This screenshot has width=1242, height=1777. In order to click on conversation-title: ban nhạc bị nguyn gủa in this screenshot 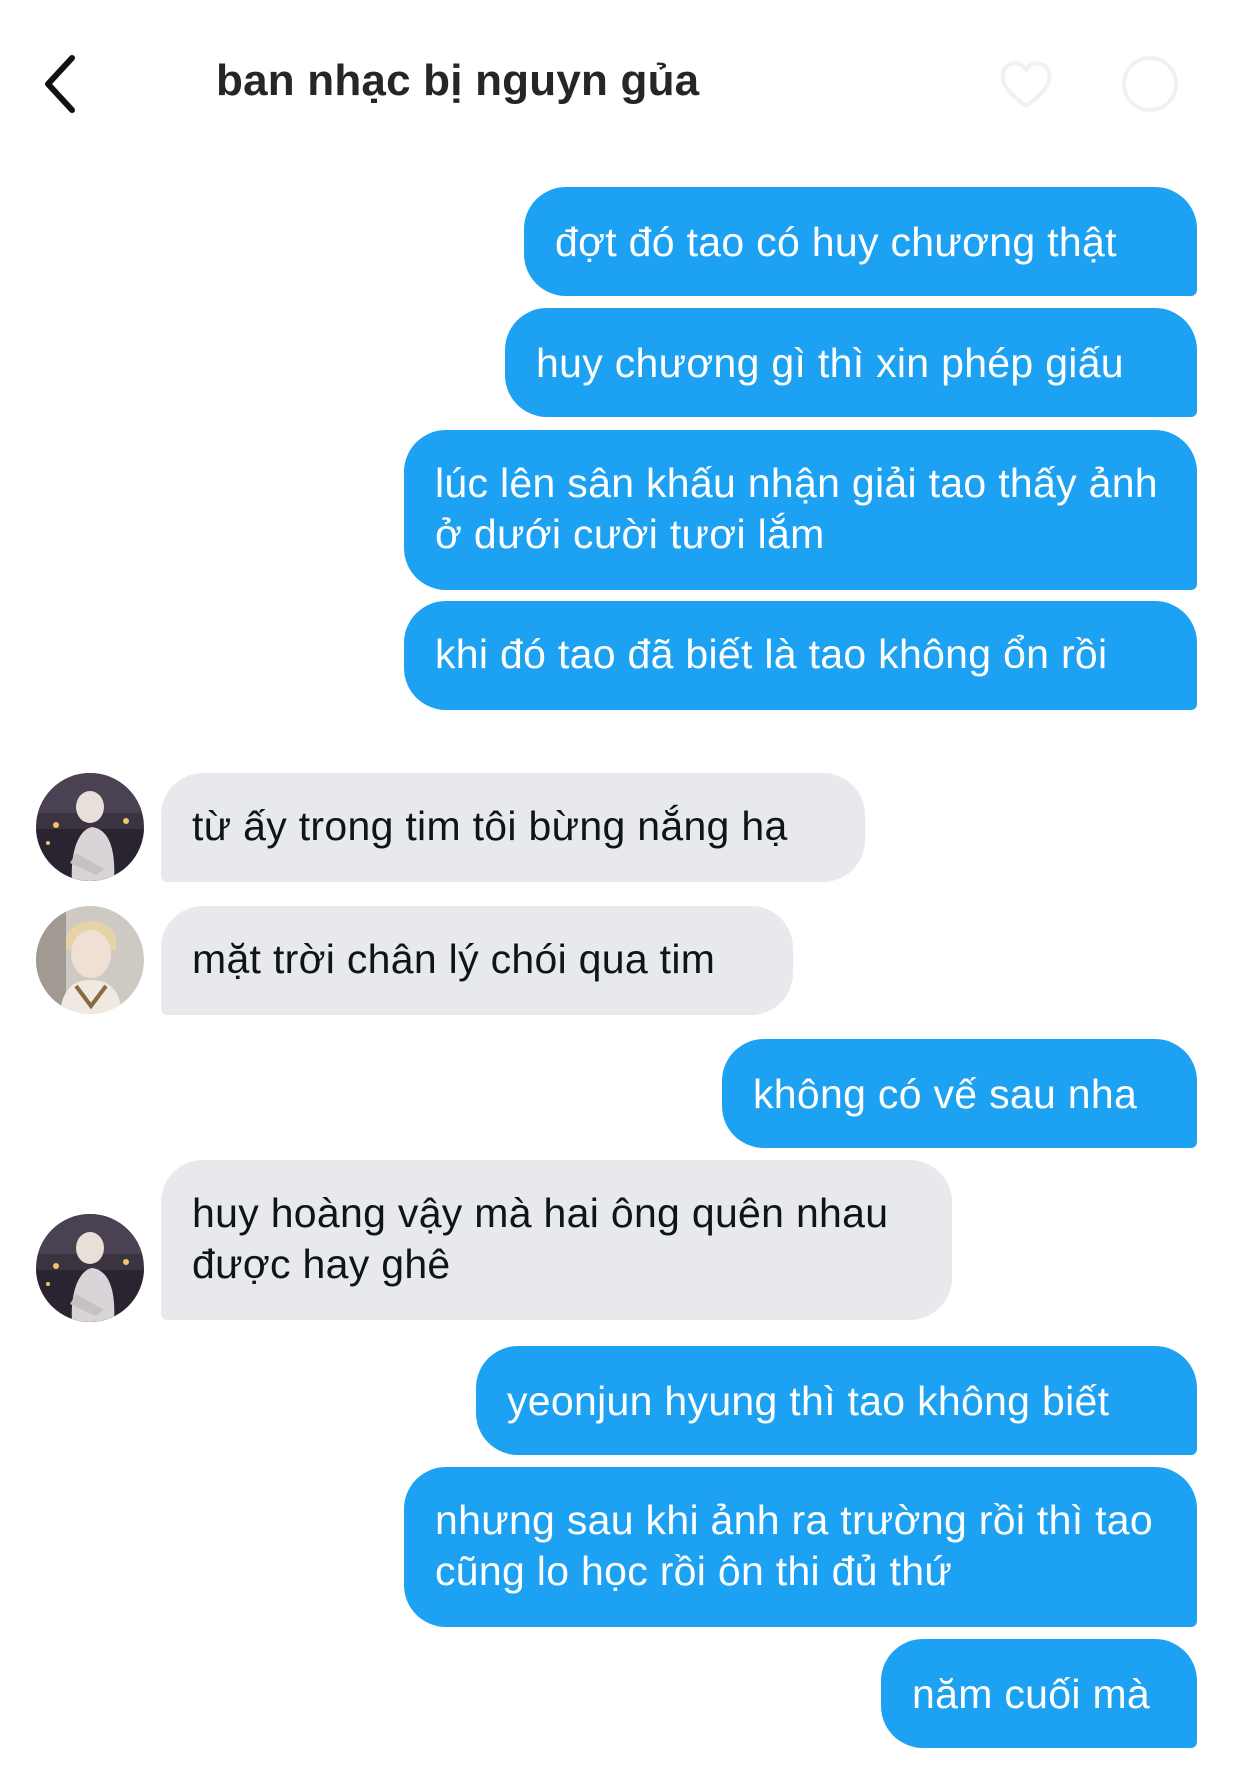, I will do `click(457, 81)`.